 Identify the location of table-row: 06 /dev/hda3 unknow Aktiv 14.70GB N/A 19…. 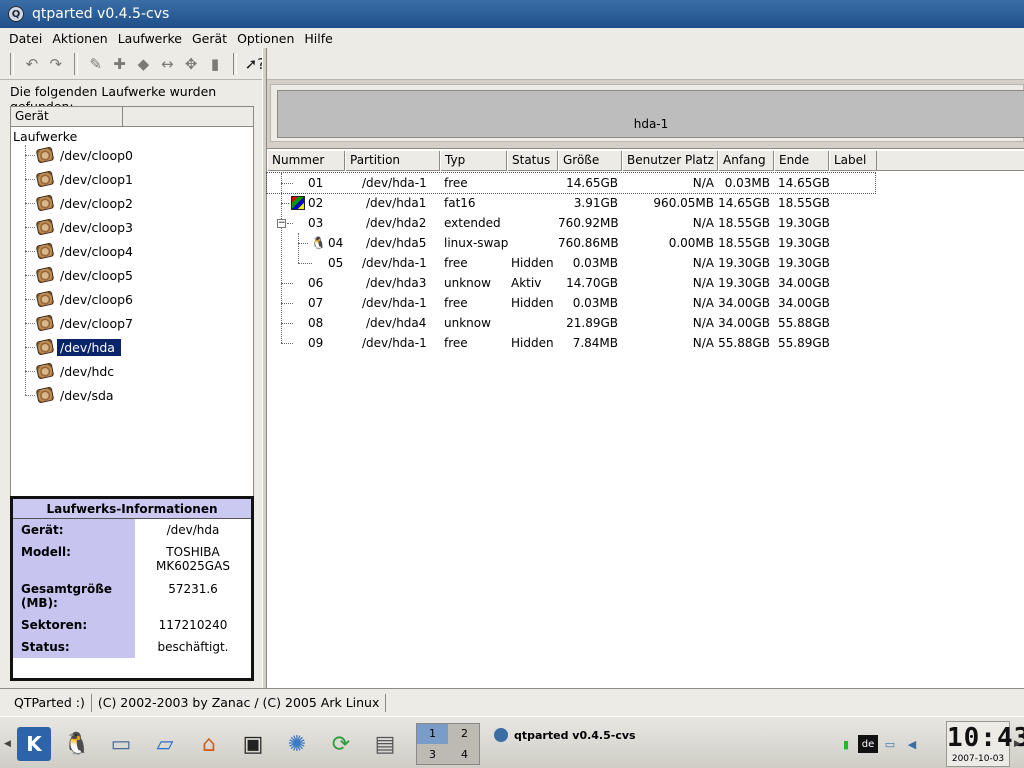
(645, 283).